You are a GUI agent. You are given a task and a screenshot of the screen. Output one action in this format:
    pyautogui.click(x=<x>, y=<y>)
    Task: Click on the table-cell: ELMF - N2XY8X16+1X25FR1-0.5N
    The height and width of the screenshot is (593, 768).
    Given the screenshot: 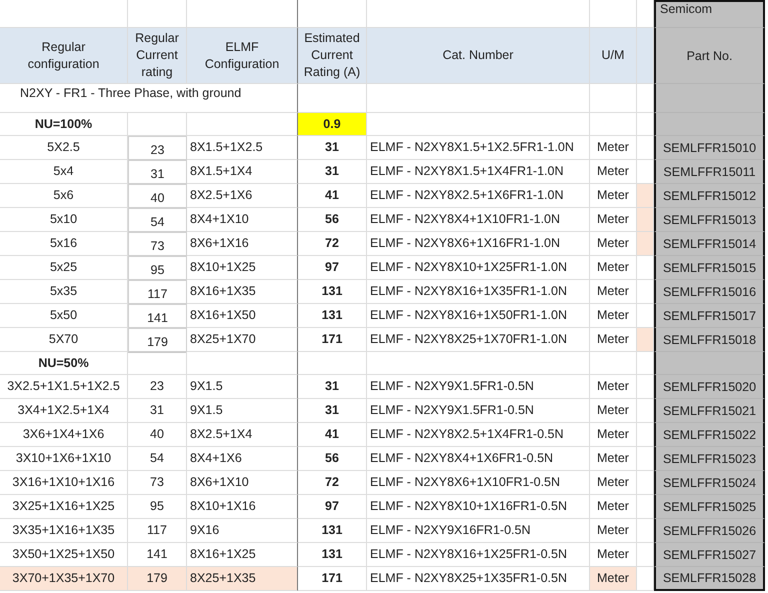 What is the action you would take?
    pyautogui.click(x=478, y=555)
    